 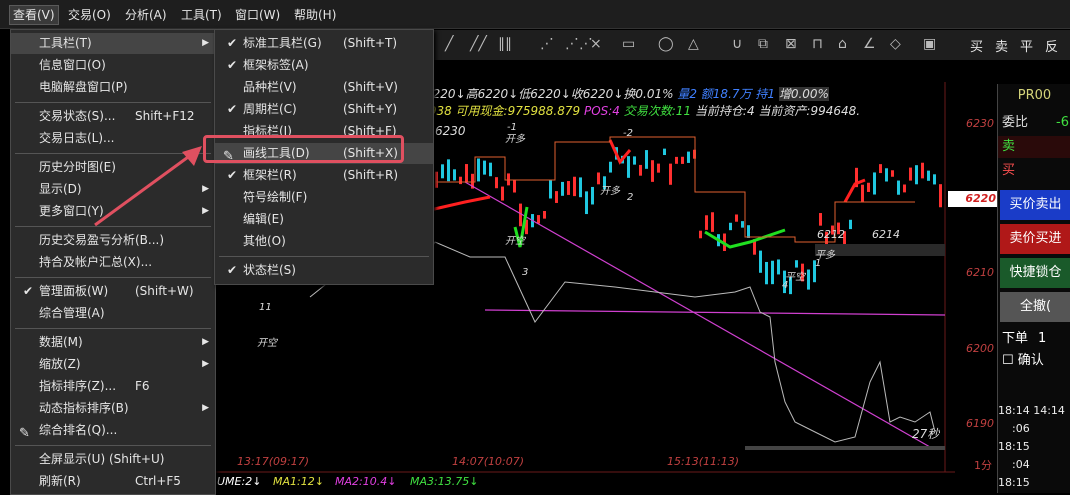 What do you see at coordinates (547, 44) in the screenshot?
I see `fan-icon: ⋰` at bounding box center [547, 44].